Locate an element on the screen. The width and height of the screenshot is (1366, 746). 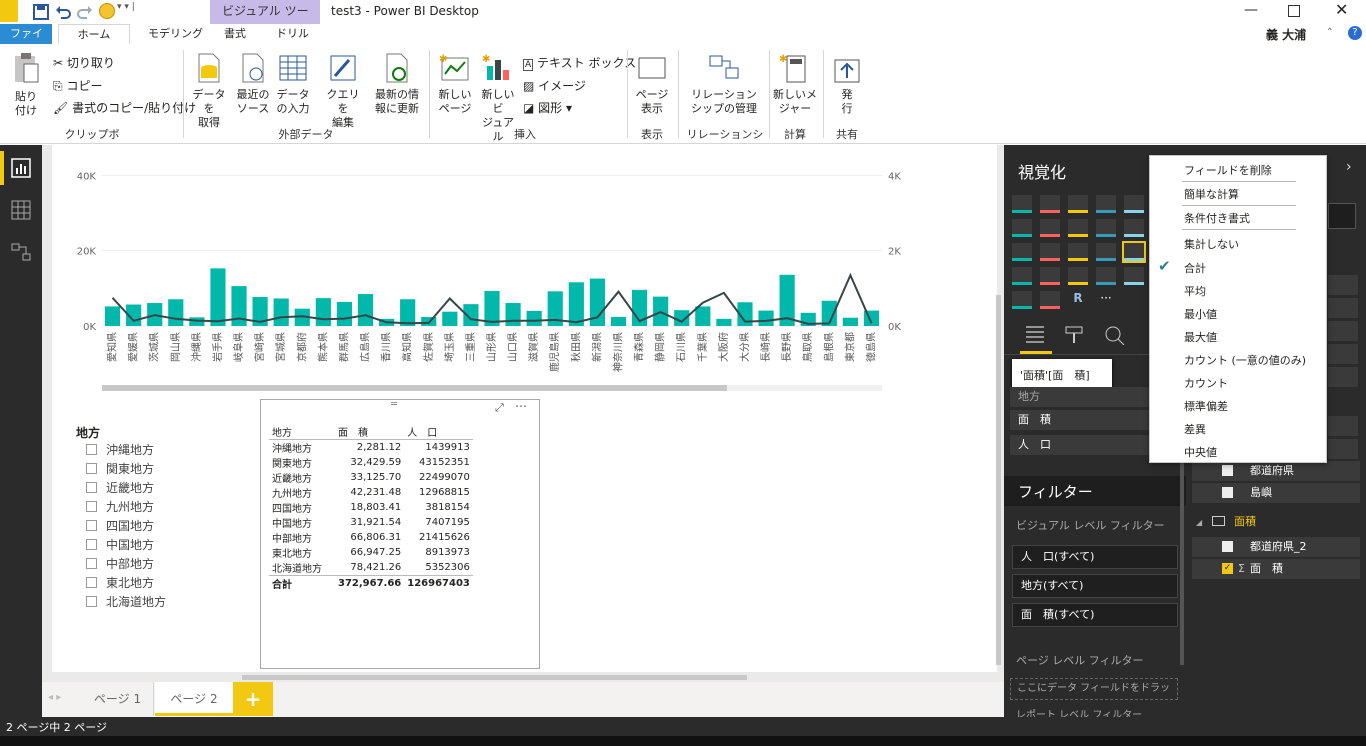
table-row: 東北地方 66,947.25 8913973 is located at coordinates (371, 552).